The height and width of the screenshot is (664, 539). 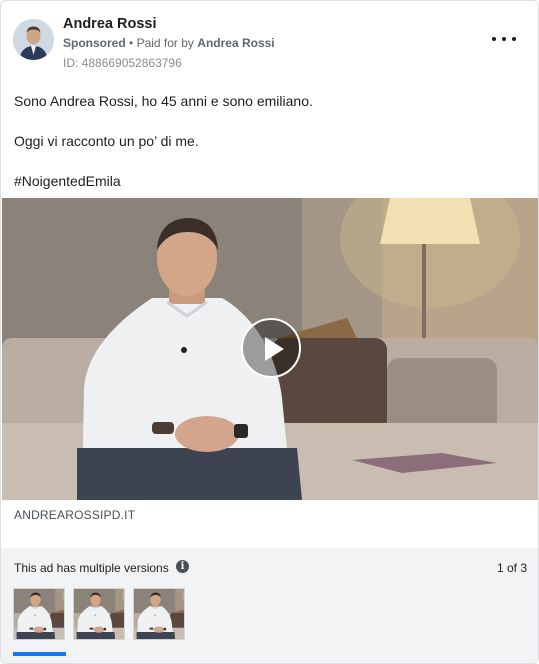 I want to click on play-icon, so click(x=274, y=349).